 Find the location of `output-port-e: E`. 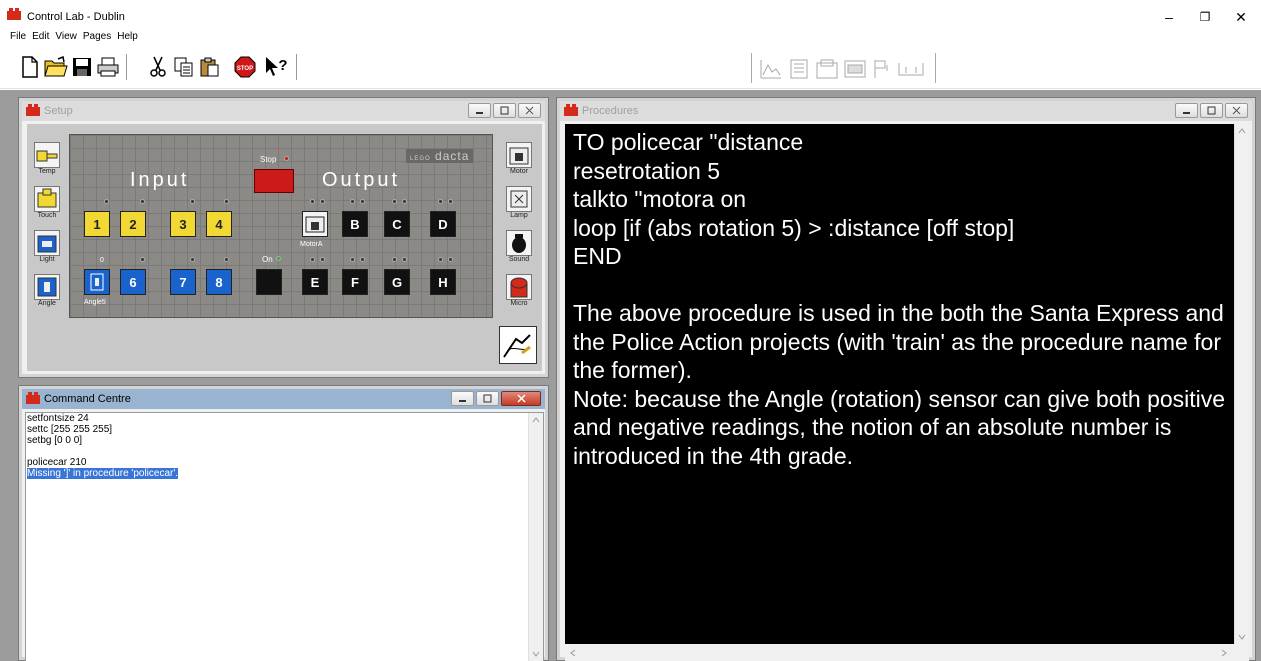

output-port-e: E is located at coordinates (315, 282).